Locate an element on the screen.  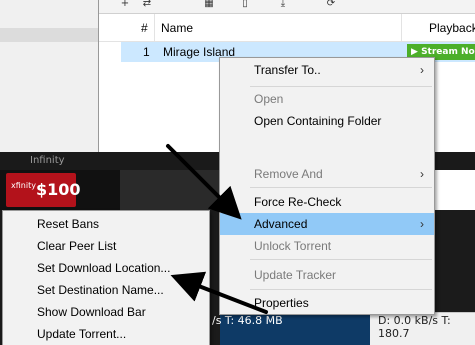
menu-item-label: Force Re-Check is located at coordinates (298, 202).